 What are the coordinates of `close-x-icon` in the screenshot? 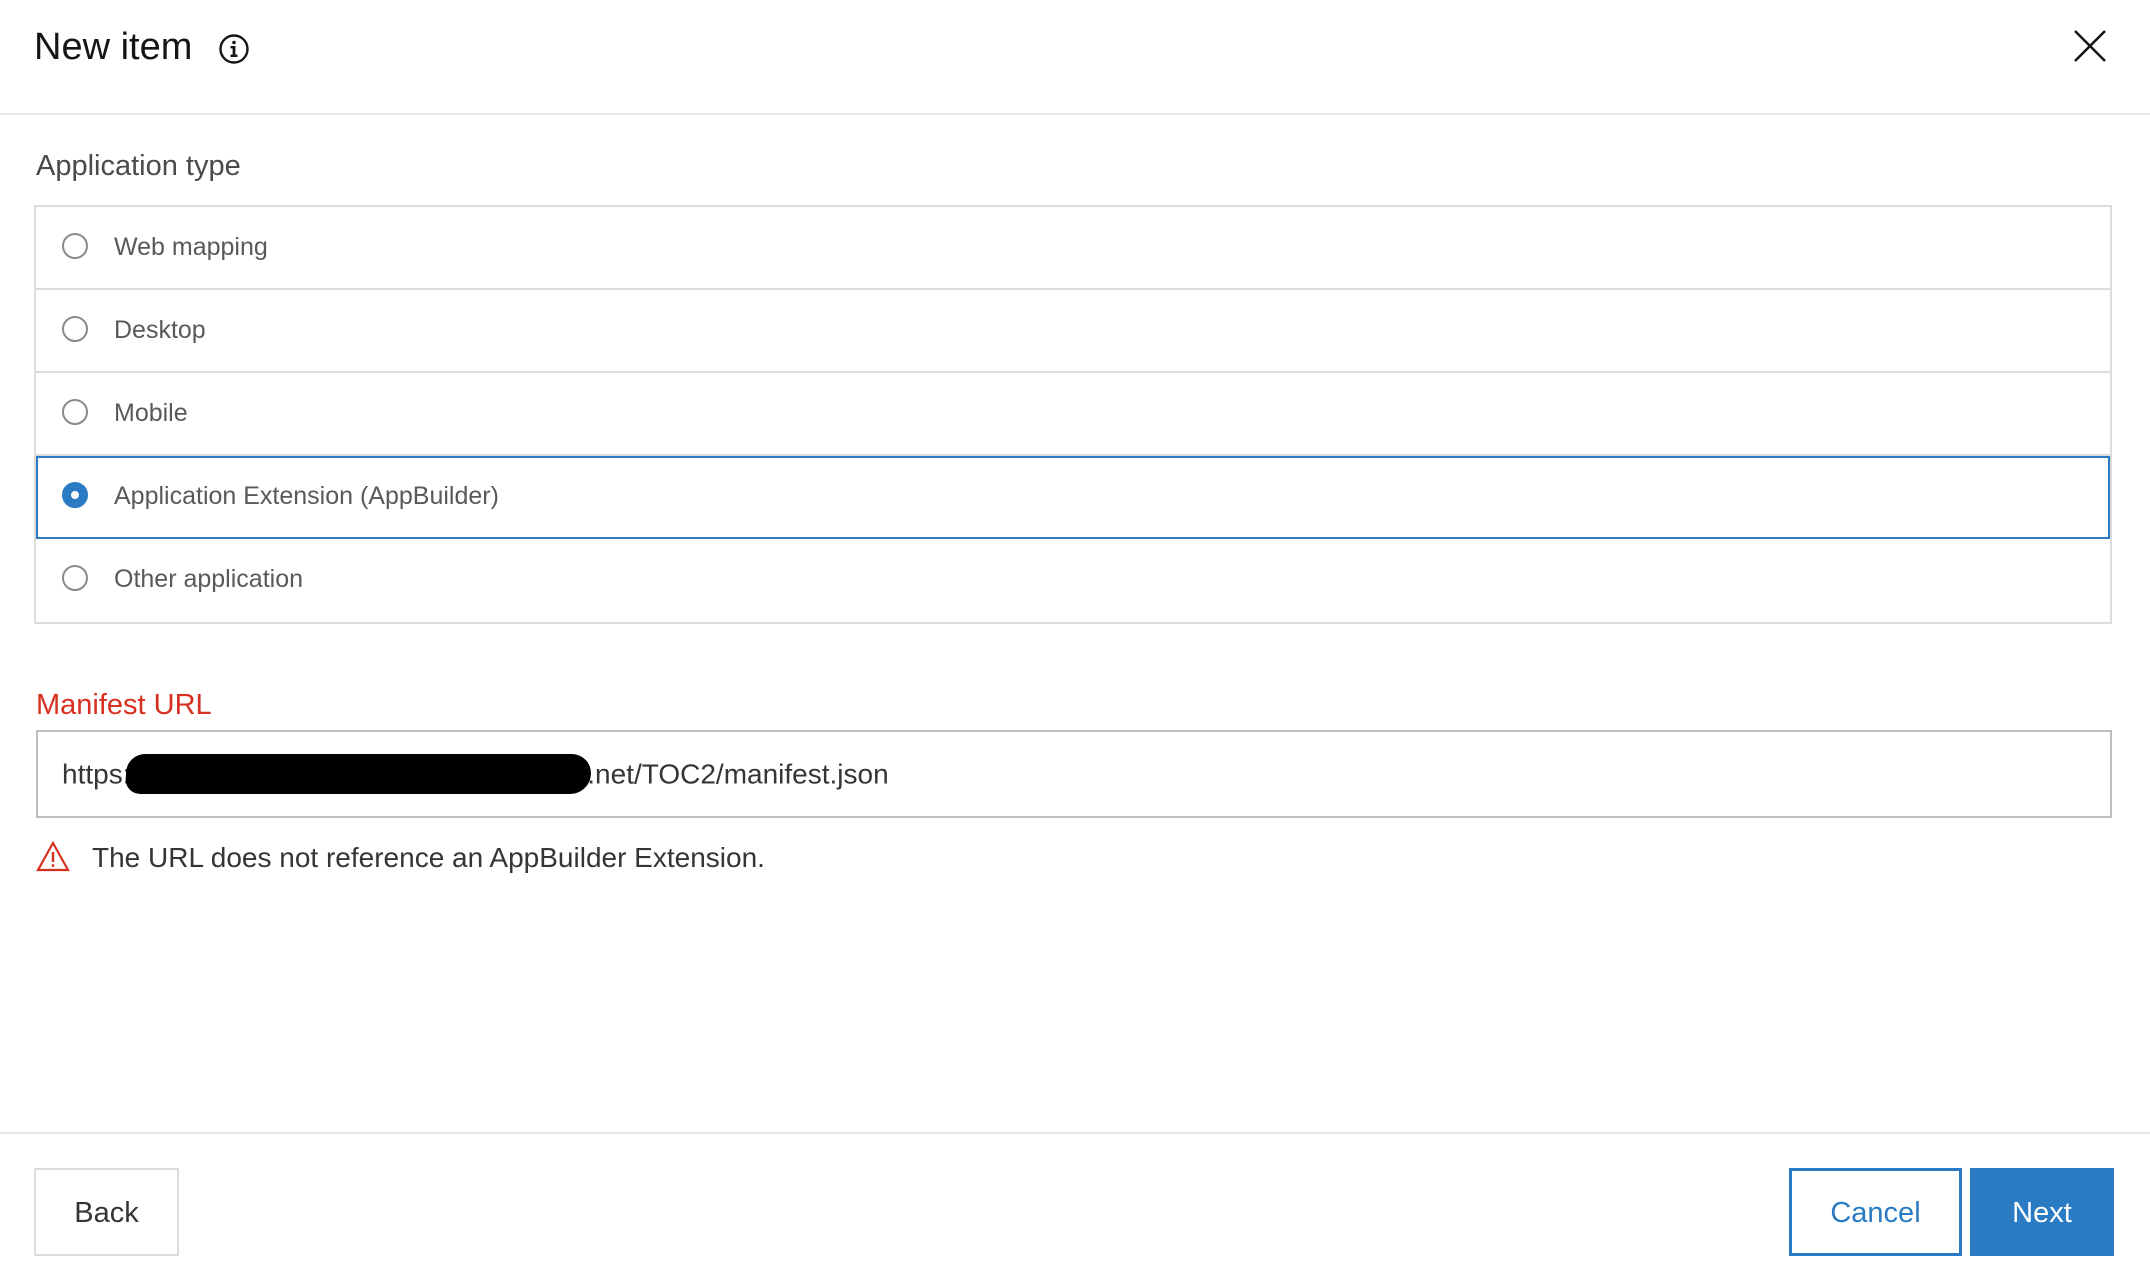 It's located at (2090, 46).